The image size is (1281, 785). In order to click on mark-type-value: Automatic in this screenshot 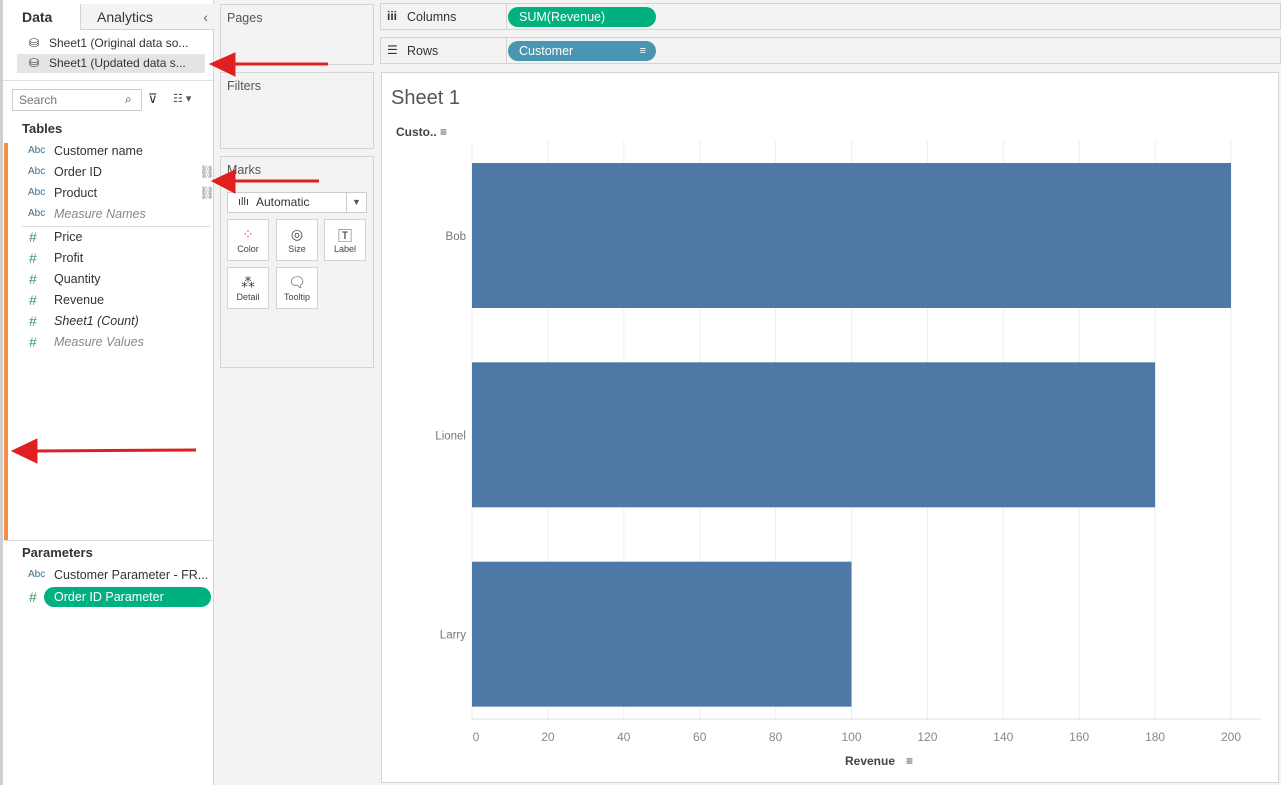, I will do `click(283, 202)`.